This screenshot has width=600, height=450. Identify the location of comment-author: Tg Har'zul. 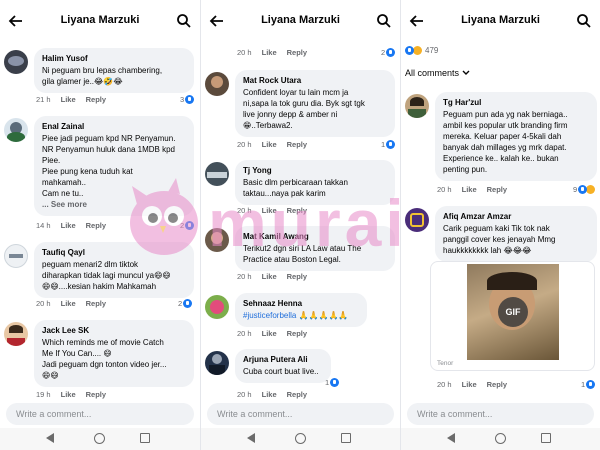
(516, 102).